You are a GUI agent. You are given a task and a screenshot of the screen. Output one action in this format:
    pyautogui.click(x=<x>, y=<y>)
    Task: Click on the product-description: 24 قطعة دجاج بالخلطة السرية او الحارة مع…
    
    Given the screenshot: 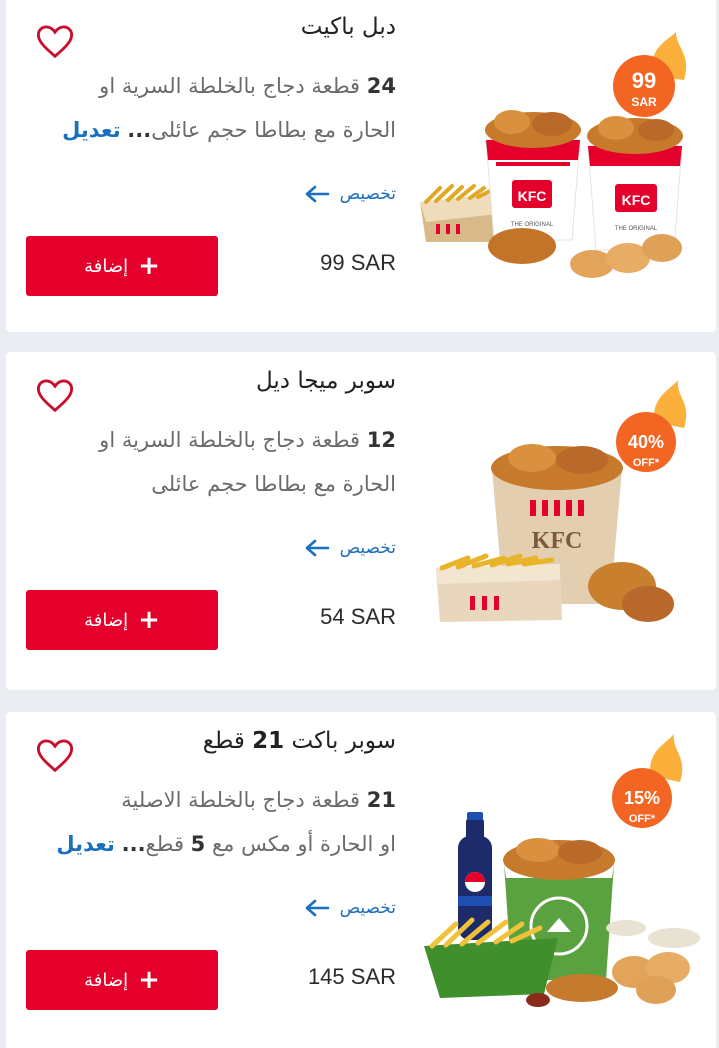 What is the action you would take?
    pyautogui.click(x=229, y=108)
    